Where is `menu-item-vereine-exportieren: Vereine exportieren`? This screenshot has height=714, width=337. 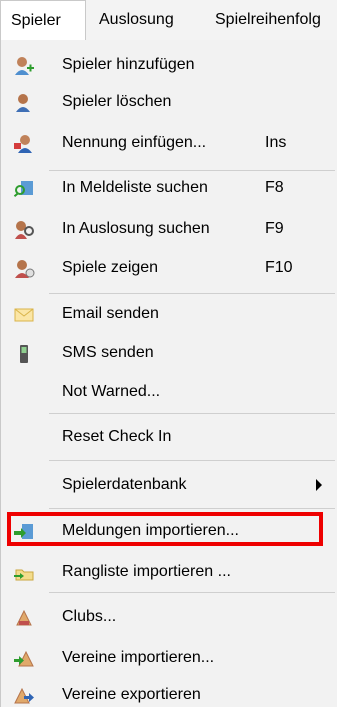 menu-item-vereine-exportieren: Vereine exportieren is located at coordinates (169, 696).